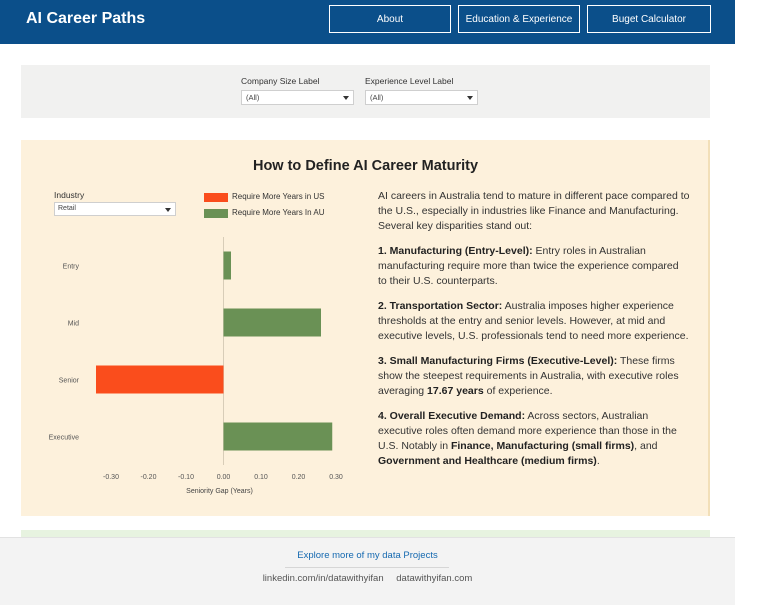 Image resolution: width=768 pixels, height=605 pixels. What do you see at coordinates (272, 322) in the screenshot?
I see `bar-mid` at bounding box center [272, 322].